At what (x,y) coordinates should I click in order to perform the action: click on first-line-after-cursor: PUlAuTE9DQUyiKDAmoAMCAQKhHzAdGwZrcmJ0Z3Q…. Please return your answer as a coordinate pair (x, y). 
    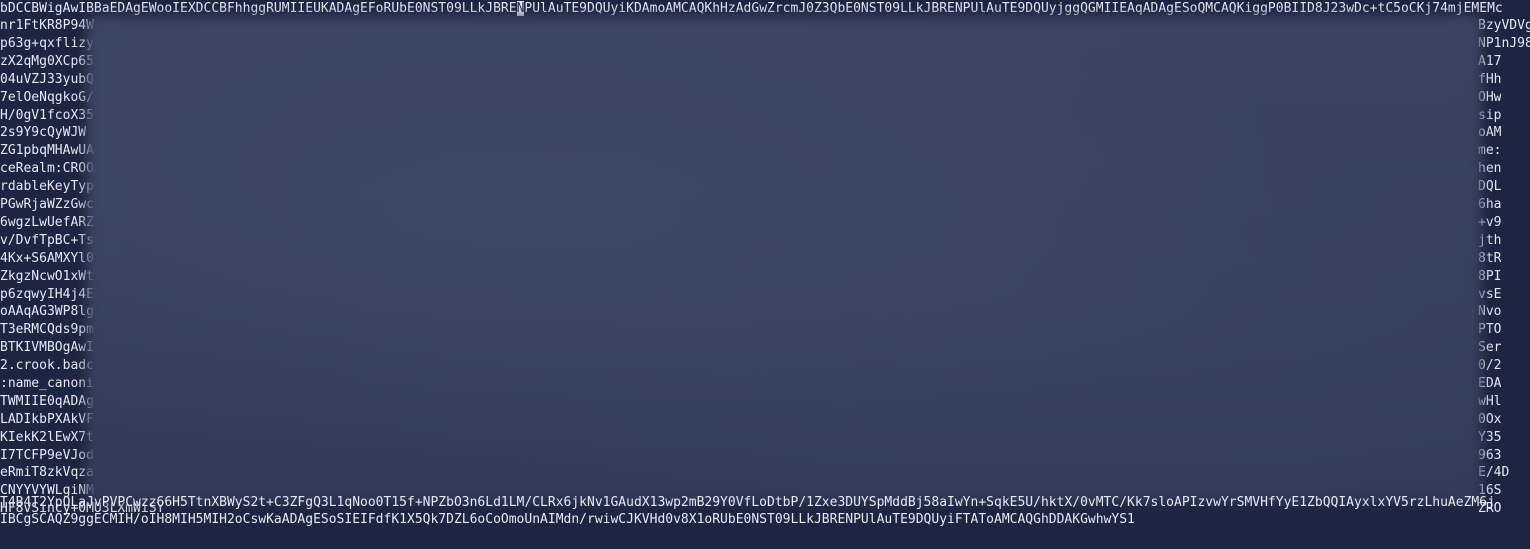
    Looking at the image, I should click on (1013, 8).